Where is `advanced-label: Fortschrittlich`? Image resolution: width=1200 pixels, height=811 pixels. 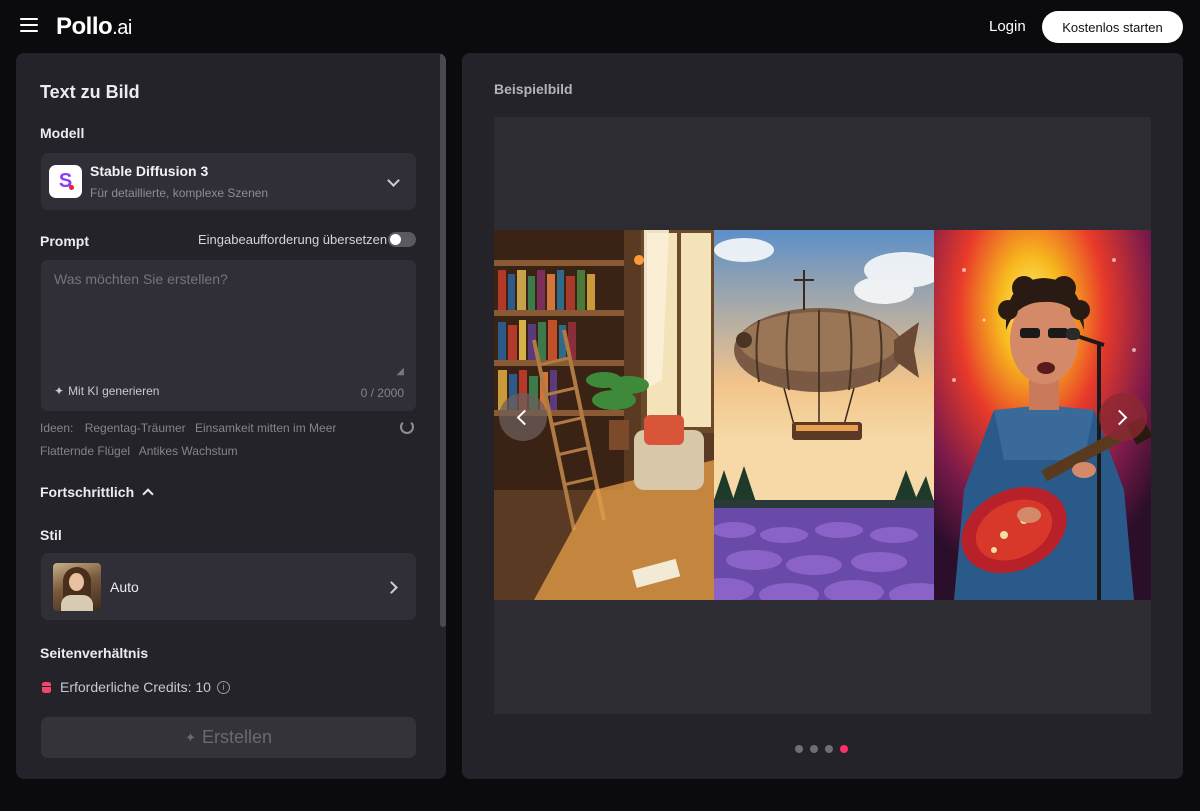
advanced-label: Fortschrittlich is located at coordinates (87, 492).